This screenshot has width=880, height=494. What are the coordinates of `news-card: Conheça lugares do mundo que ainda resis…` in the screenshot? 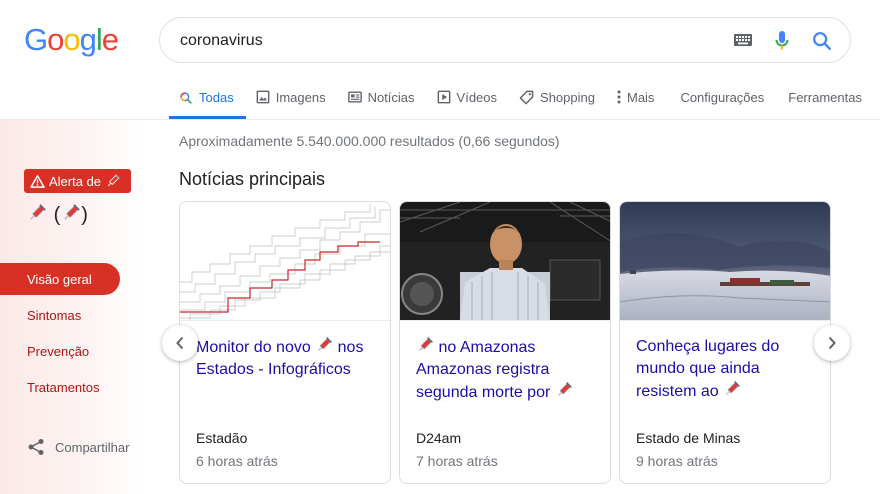 It's located at (725, 342).